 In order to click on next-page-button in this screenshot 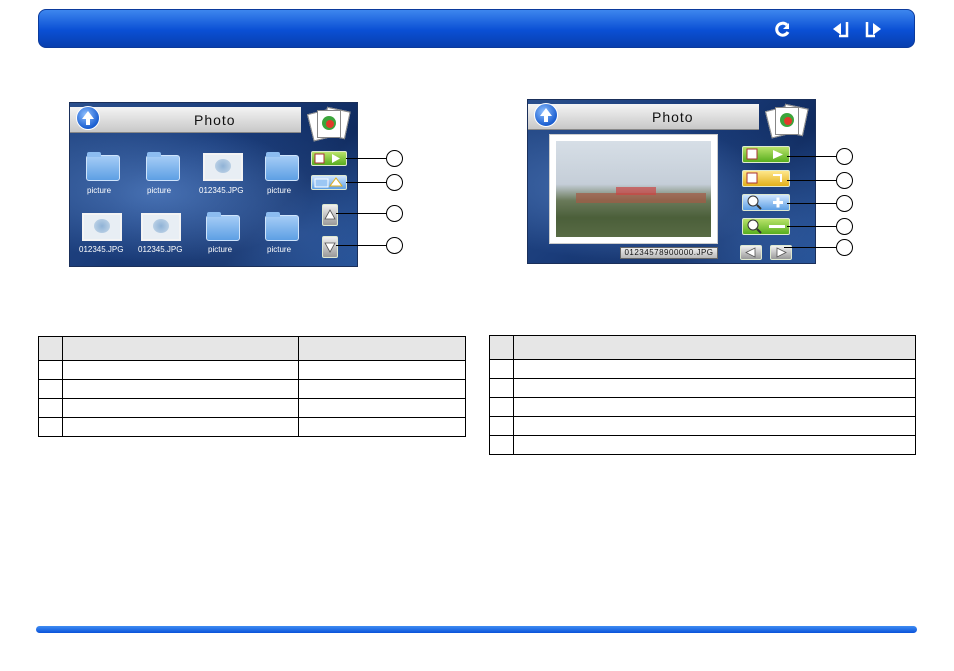, I will do `click(874, 29)`.